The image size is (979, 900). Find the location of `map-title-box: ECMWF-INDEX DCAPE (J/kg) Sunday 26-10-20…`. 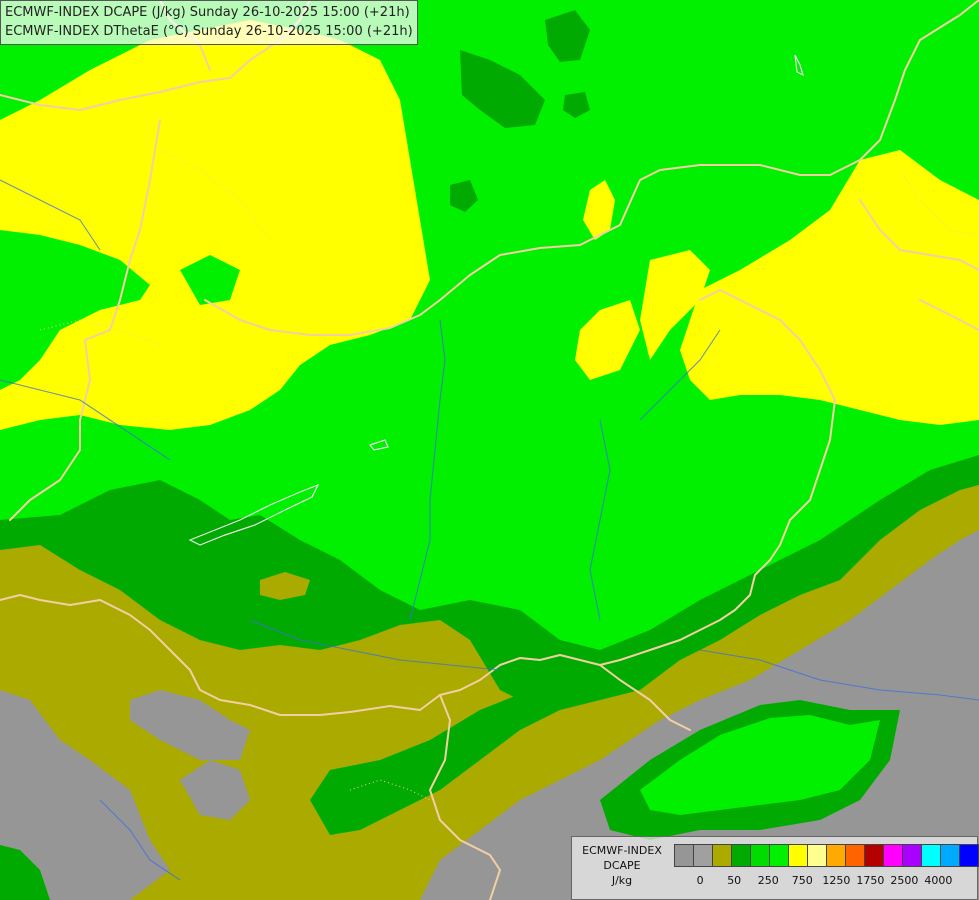

map-title-box: ECMWF-INDEX DCAPE (J/kg) Sunday 26-10-20… is located at coordinates (209, 22).